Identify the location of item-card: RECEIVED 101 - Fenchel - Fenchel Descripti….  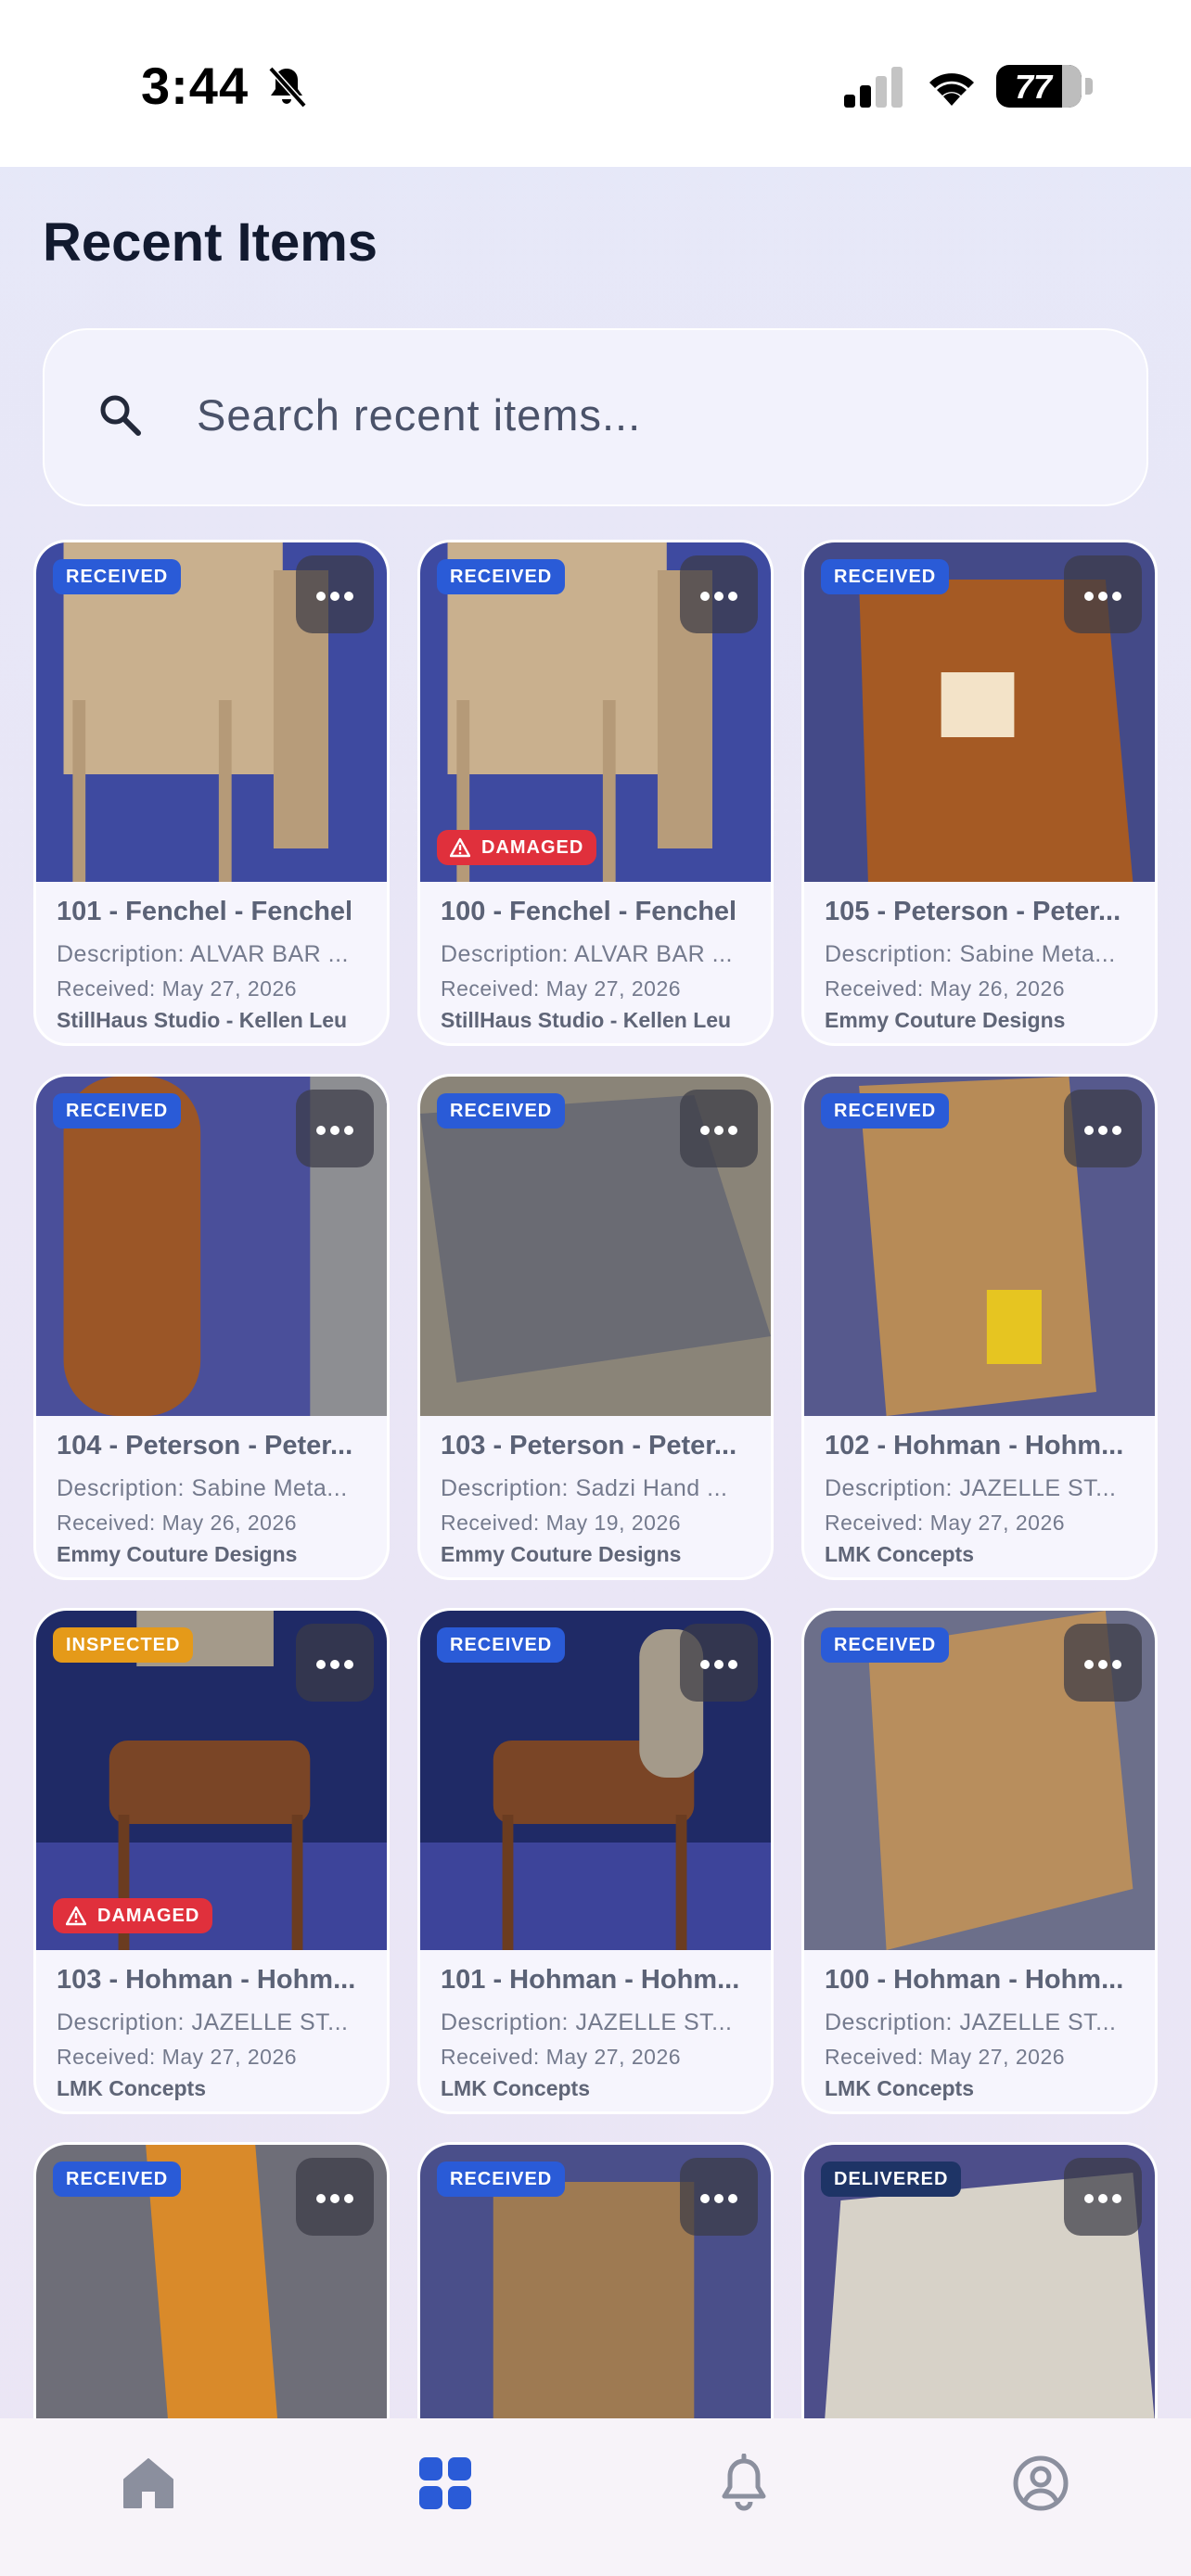
(211, 793).